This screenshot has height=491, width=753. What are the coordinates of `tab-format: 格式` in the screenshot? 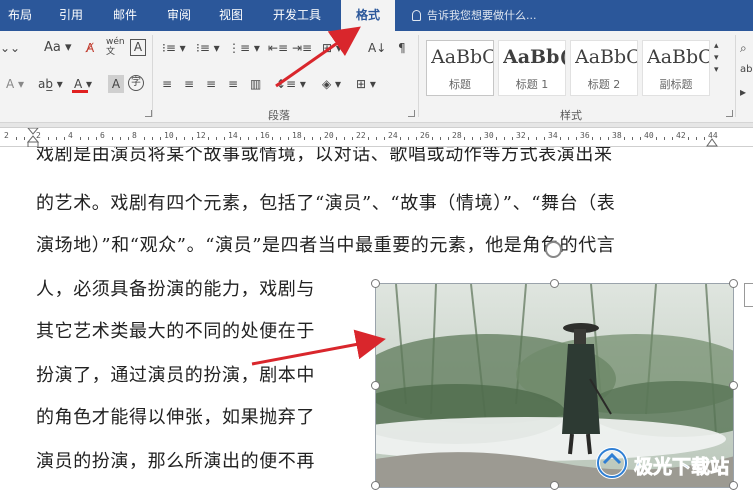 It's located at (368, 16).